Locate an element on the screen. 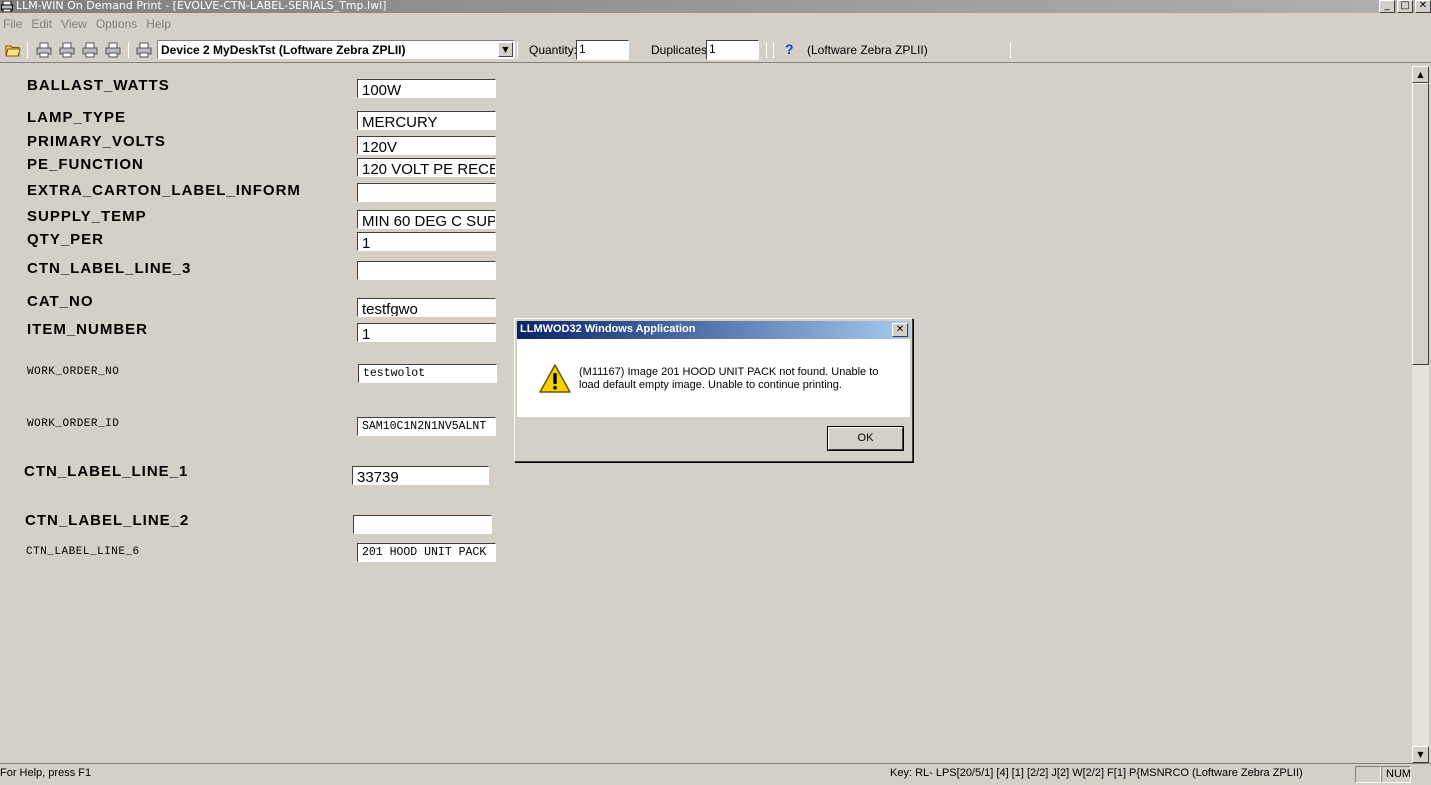  field-input-ctn-label-line-1: 33739 is located at coordinates (420, 475).